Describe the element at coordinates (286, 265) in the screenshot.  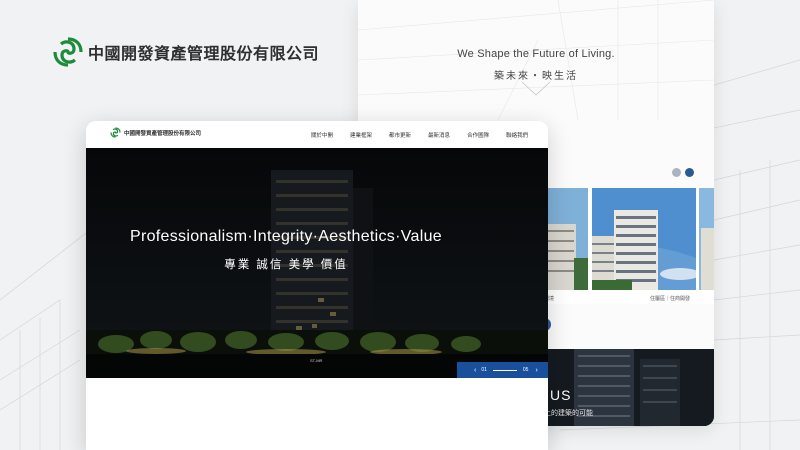
I see `hero-title-zh: 專業 誠信 美學 價值` at that location.